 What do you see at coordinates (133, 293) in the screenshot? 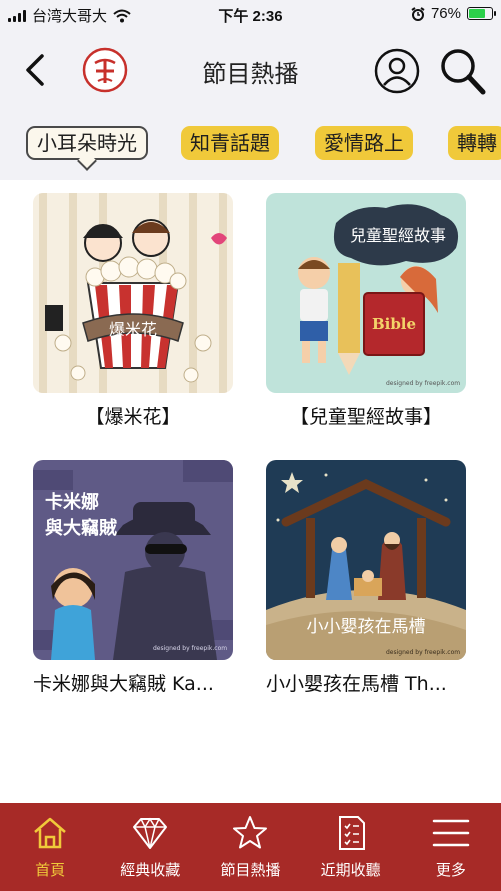
I see `program-cover: 爆米花` at bounding box center [133, 293].